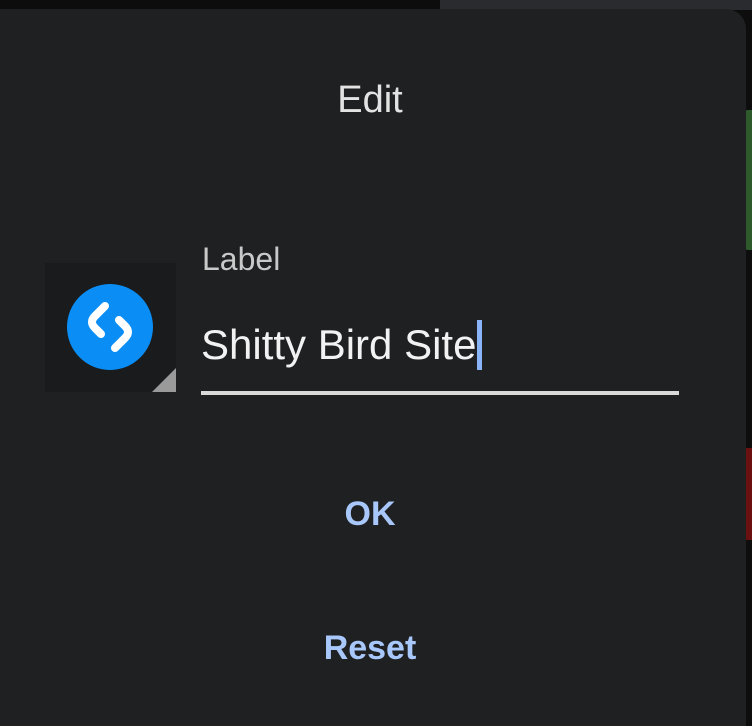 This screenshot has width=752, height=726. Describe the element at coordinates (241, 259) in the screenshot. I see `label-field-caption: Label` at that location.